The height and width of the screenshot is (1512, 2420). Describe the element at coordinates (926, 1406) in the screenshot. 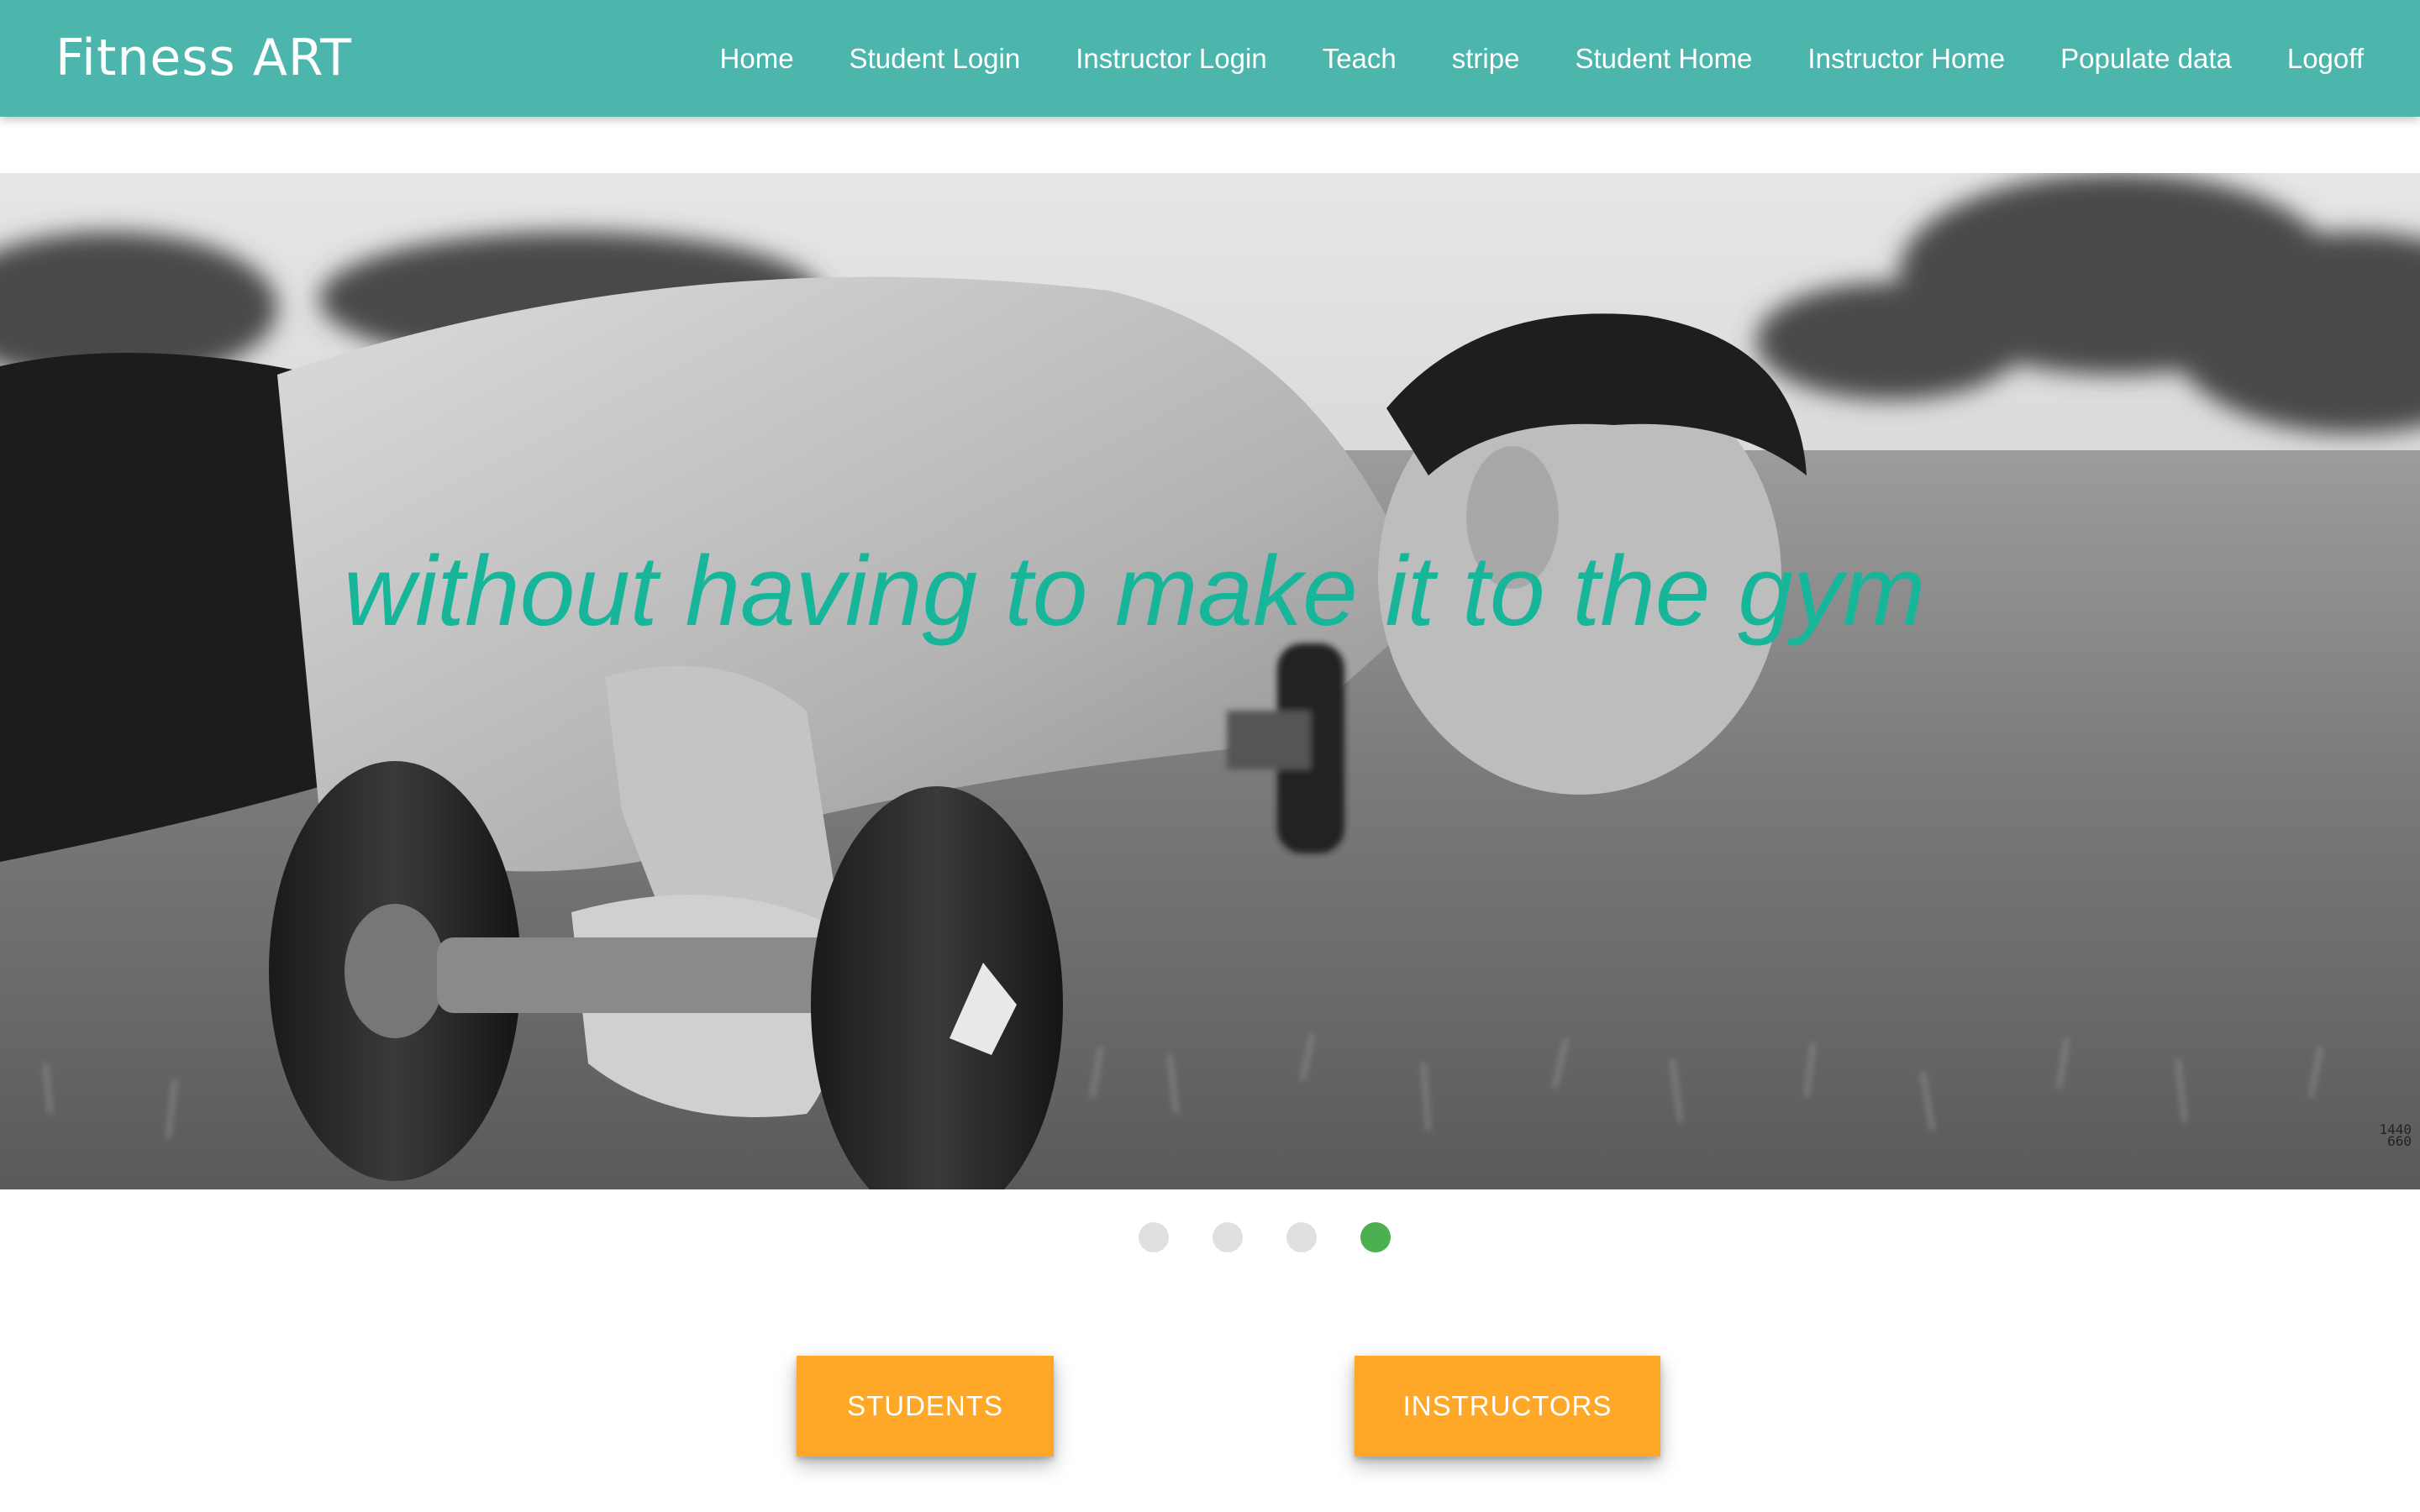

I see `students-button: STUDENTS` at that location.